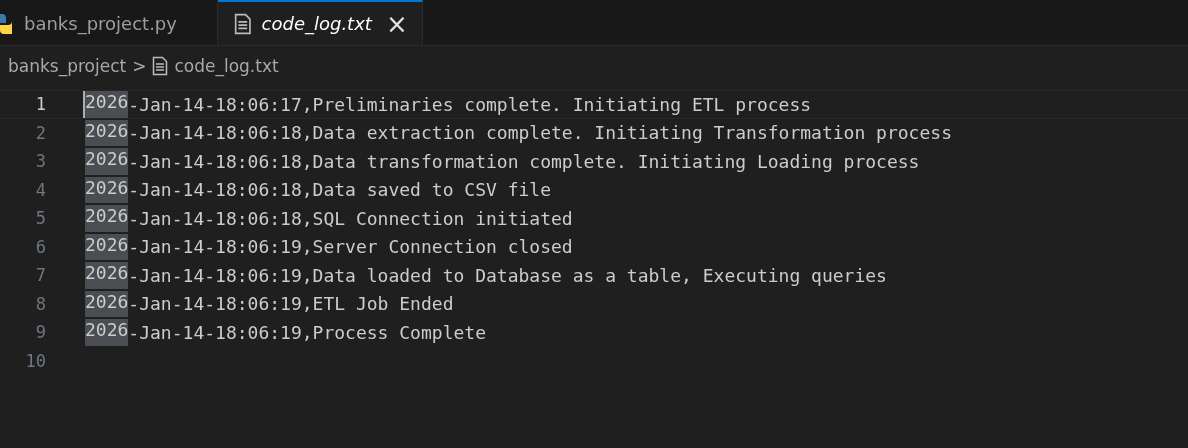 The height and width of the screenshot is (448, 1188). I want to click on code-line: 2026-Jan-14-18:06:19,Server Connection closed, so click(329, 246).